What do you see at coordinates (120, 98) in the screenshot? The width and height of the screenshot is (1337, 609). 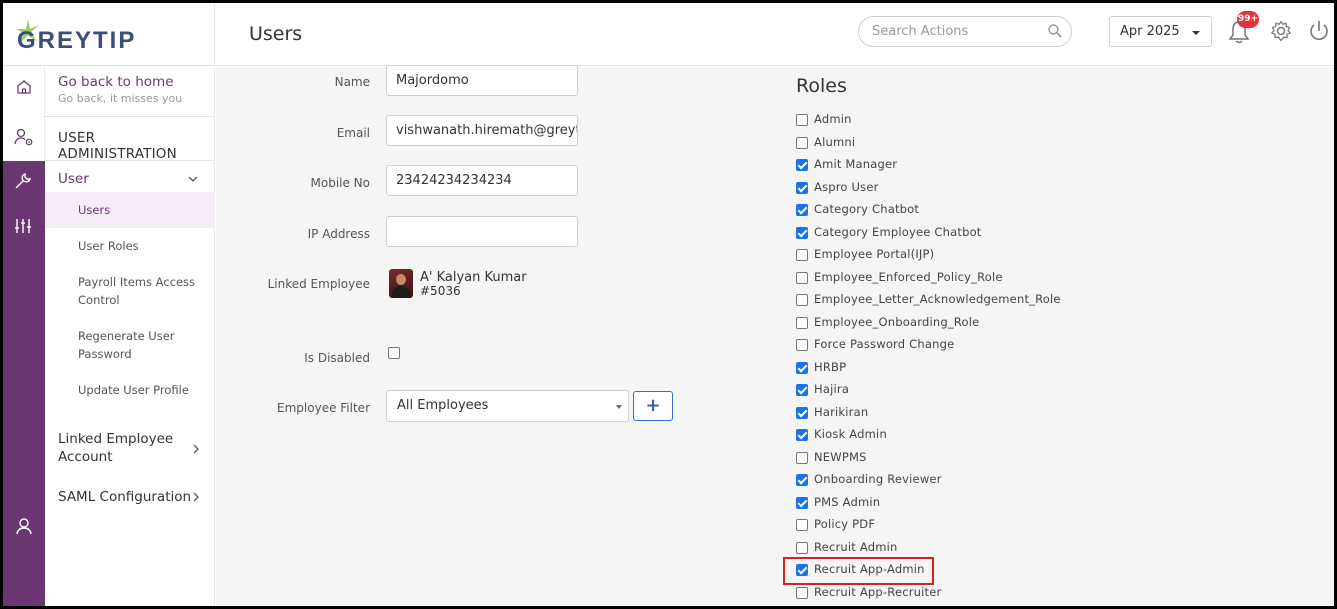 I see `go-home-subtitle: Go back, it misses you` at bounding box center [120, 98].